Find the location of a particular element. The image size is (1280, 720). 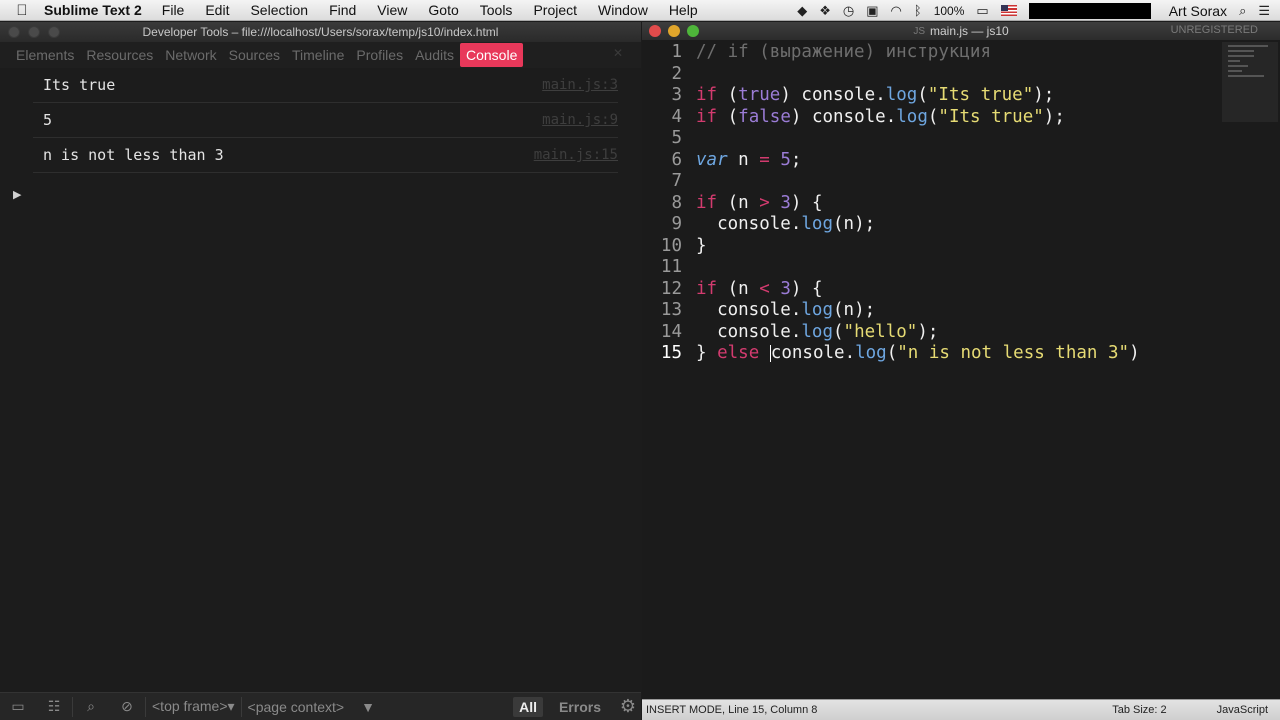

code-line: 1 // if (выражение) инструкция is located at coordinates (930, 53).